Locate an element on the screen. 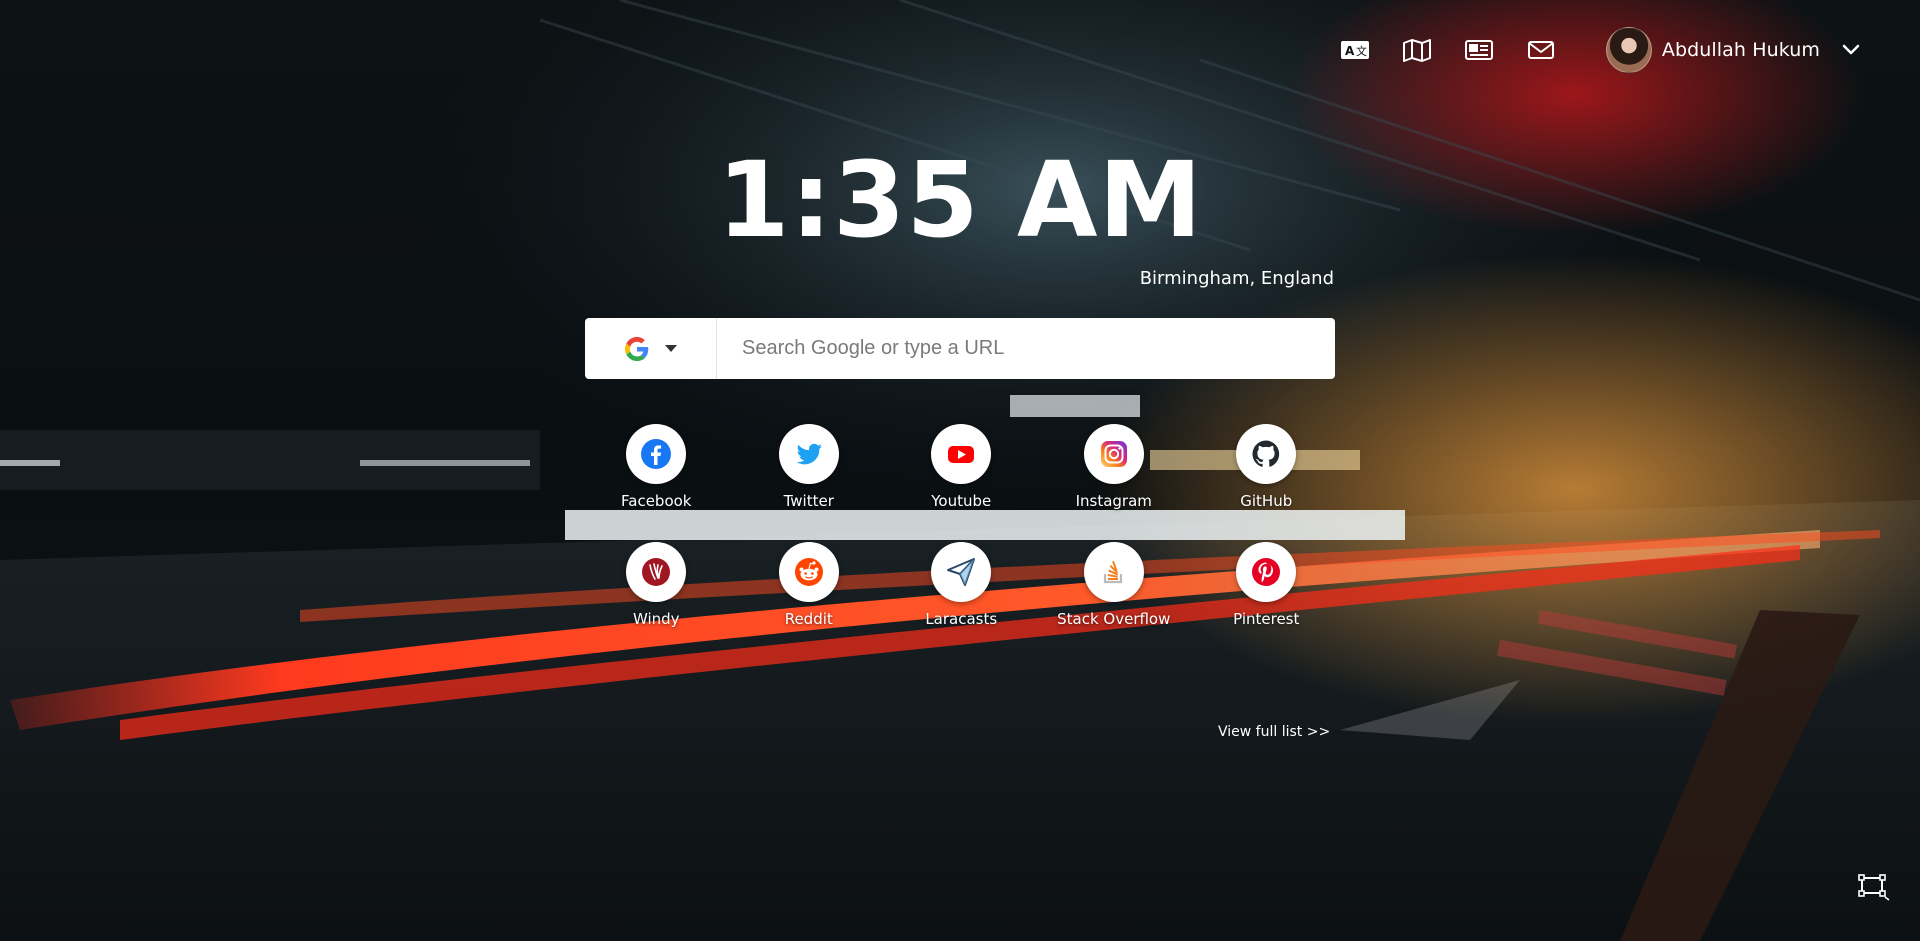  reddit-icon is located at coordinates (808, 572).